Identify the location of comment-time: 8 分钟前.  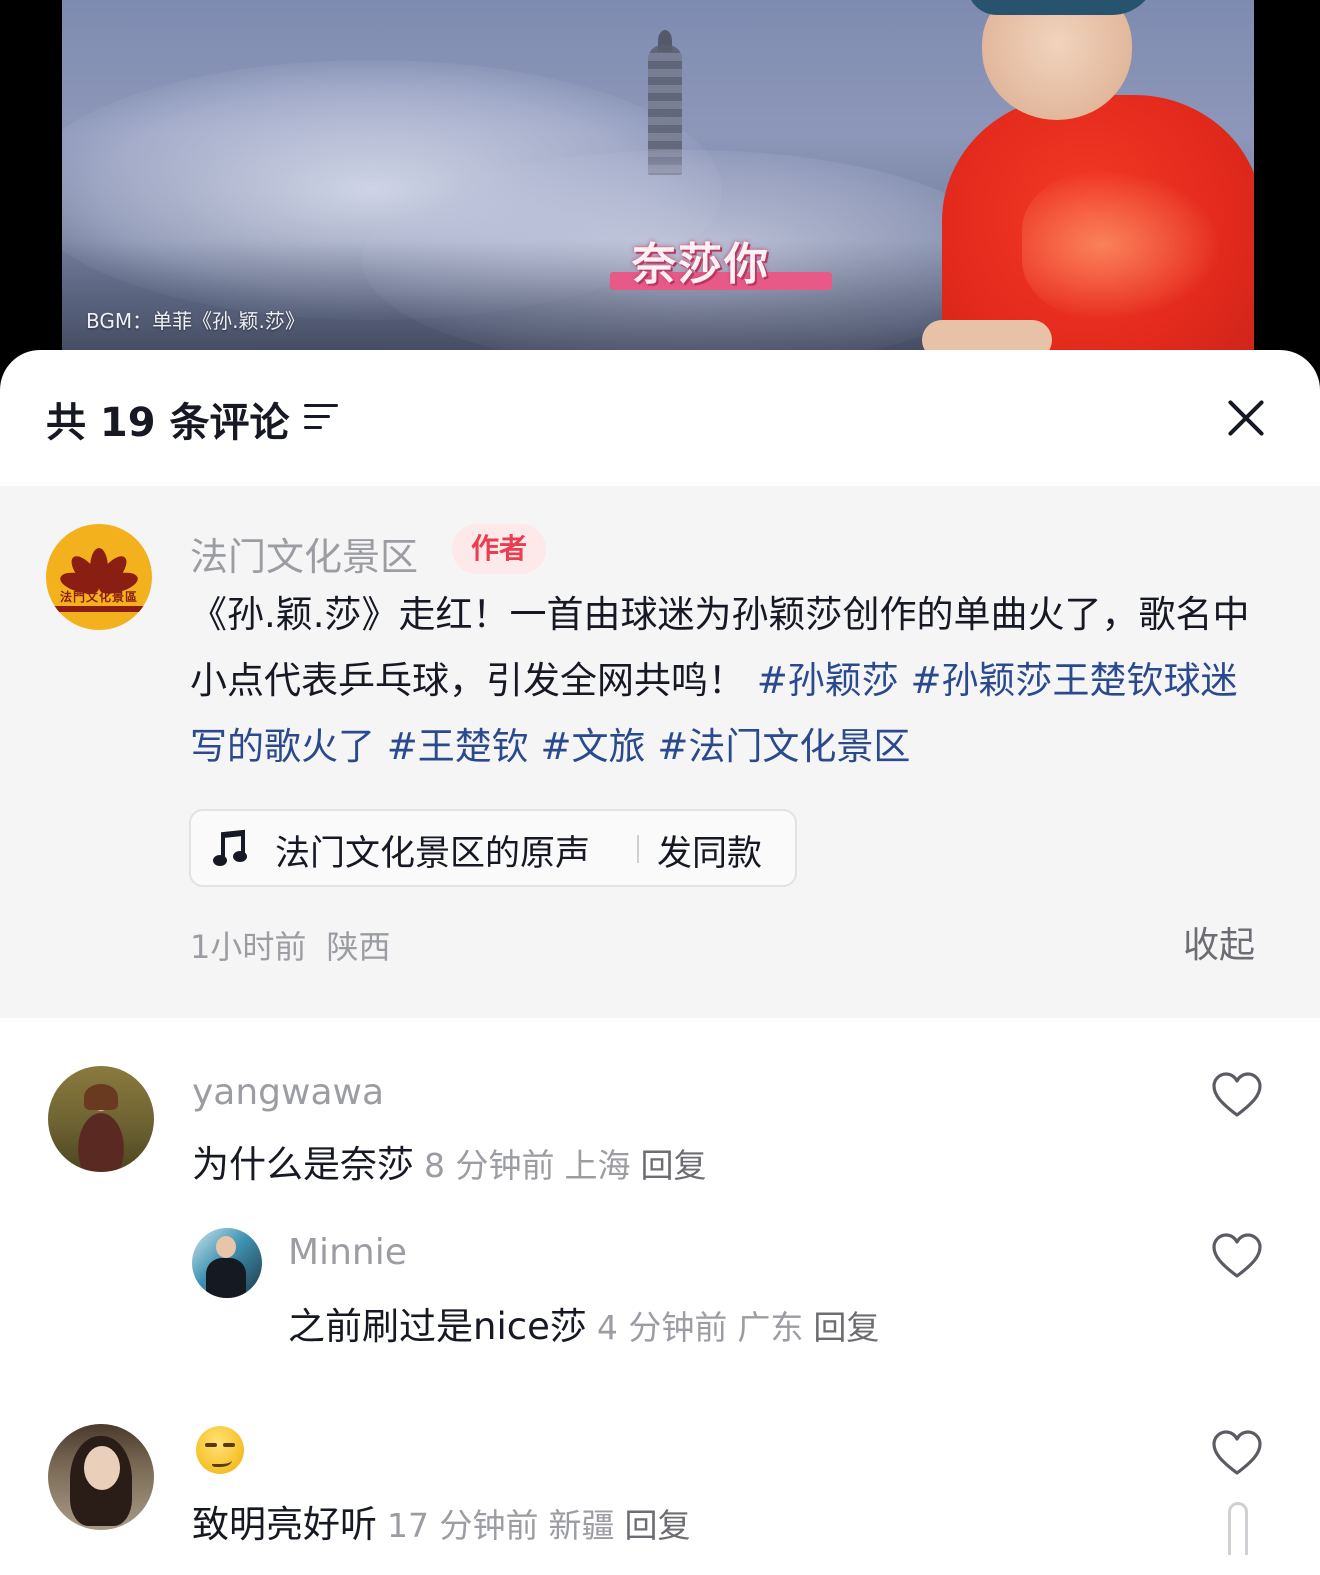
(489, 1165).